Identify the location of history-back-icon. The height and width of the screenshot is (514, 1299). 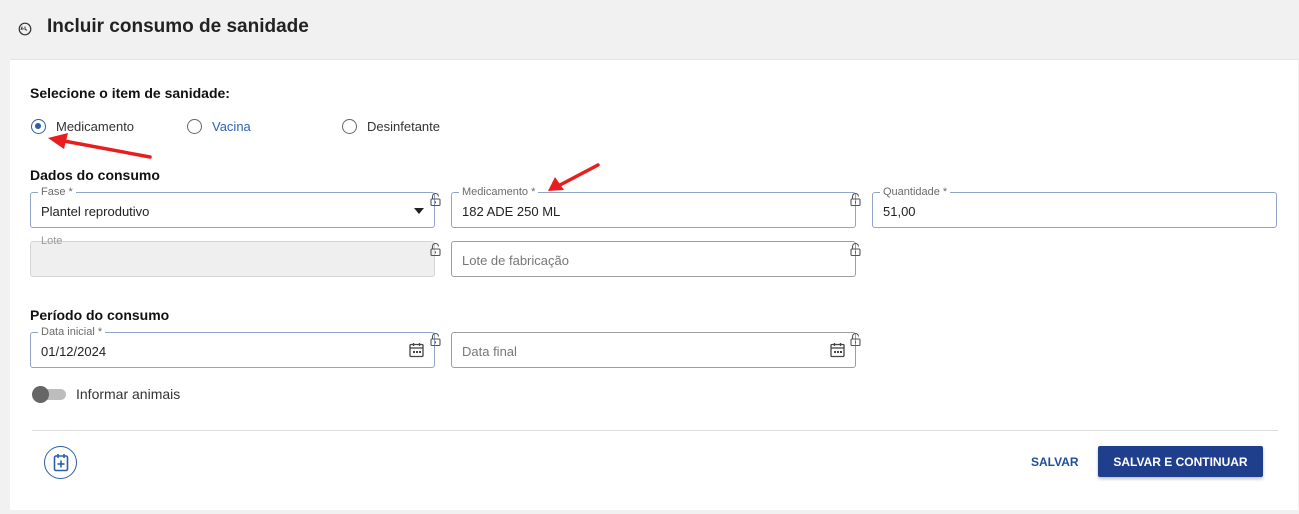
(25, 29).